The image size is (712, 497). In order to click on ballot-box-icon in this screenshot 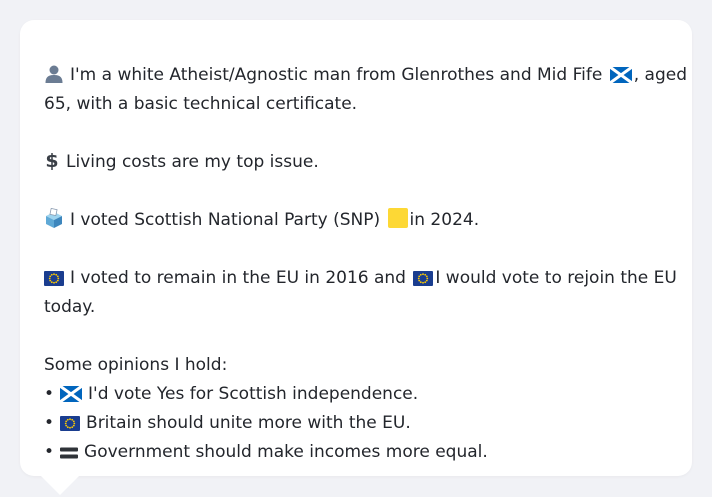, I will do `click(54, 218)`.